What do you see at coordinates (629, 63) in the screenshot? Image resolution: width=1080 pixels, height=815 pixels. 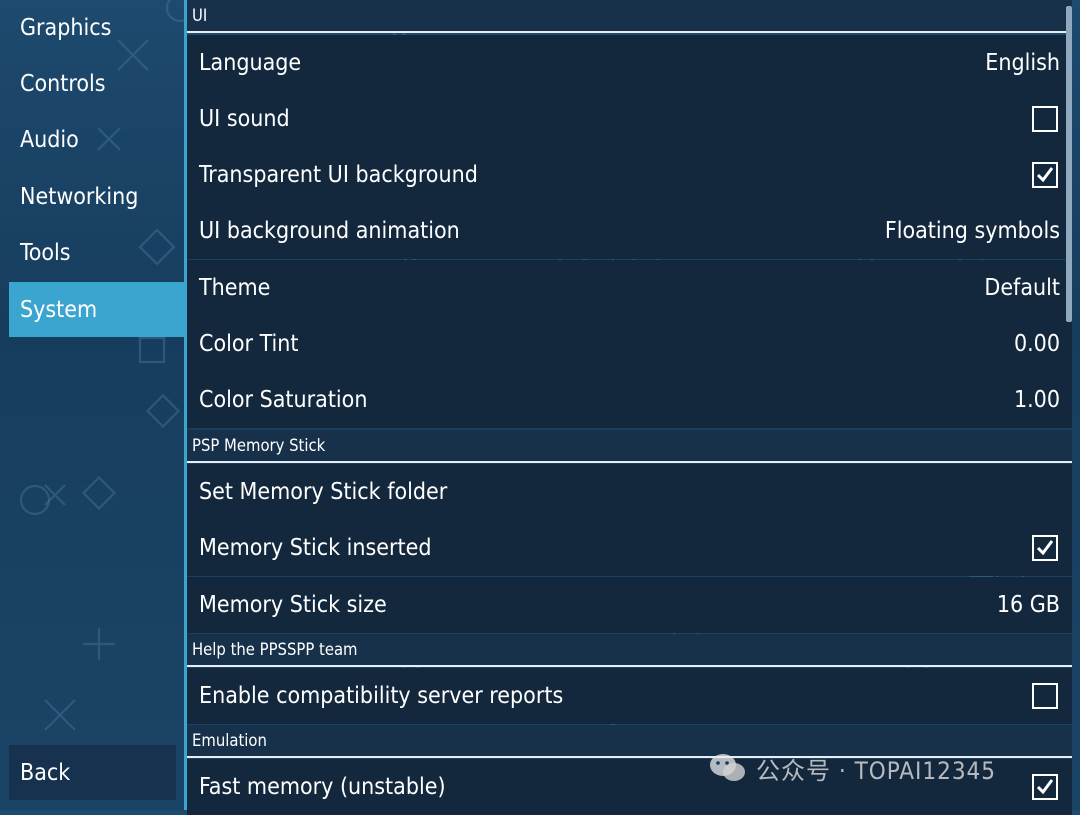 I see `setting-language: Language English` at bounding box center [629, 63].